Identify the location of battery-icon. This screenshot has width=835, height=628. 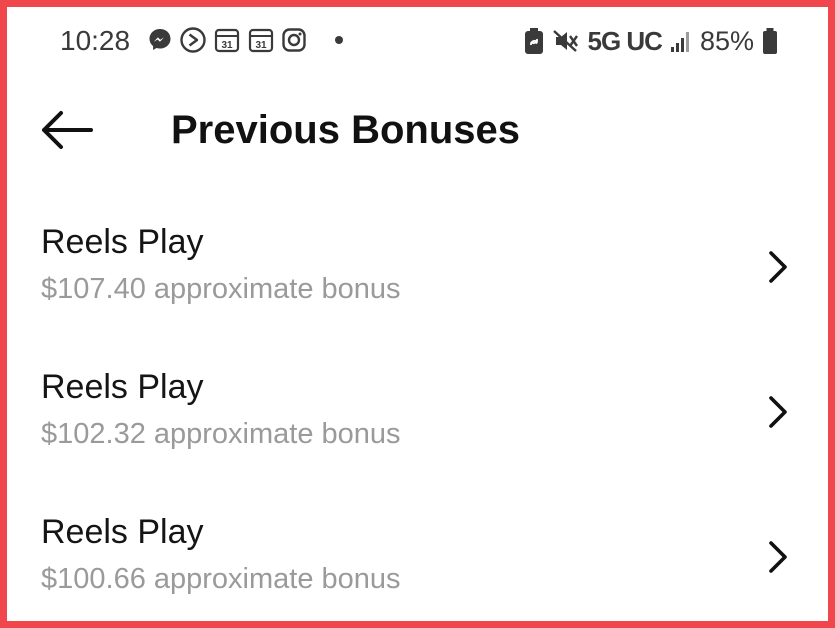
(770, 41).